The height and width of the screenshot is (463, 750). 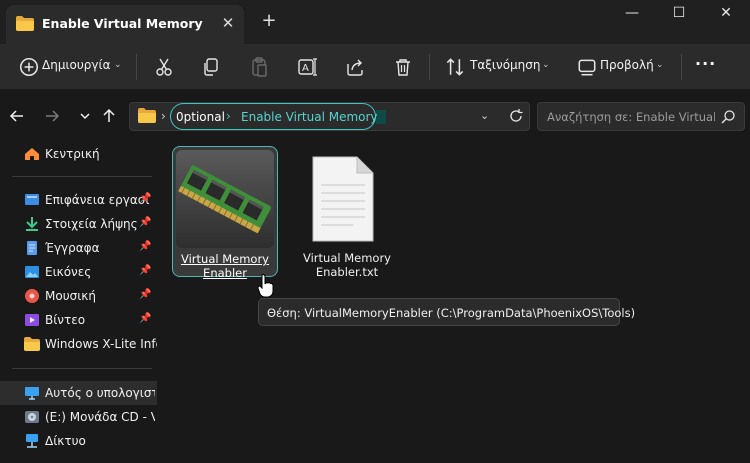 I want to click on maximize-button: ☐, so click(x=679, y=14).